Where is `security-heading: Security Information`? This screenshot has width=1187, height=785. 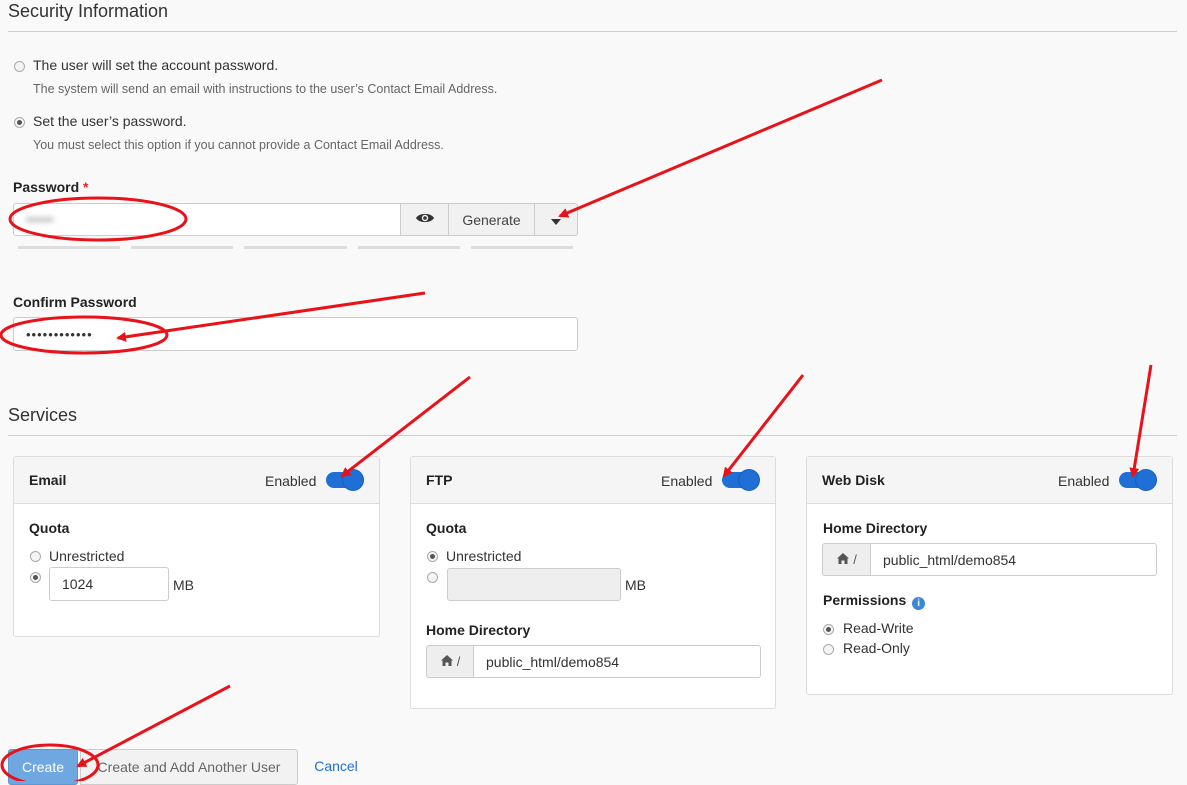 security-heading: Security Information is located at coordinates (88, 11).